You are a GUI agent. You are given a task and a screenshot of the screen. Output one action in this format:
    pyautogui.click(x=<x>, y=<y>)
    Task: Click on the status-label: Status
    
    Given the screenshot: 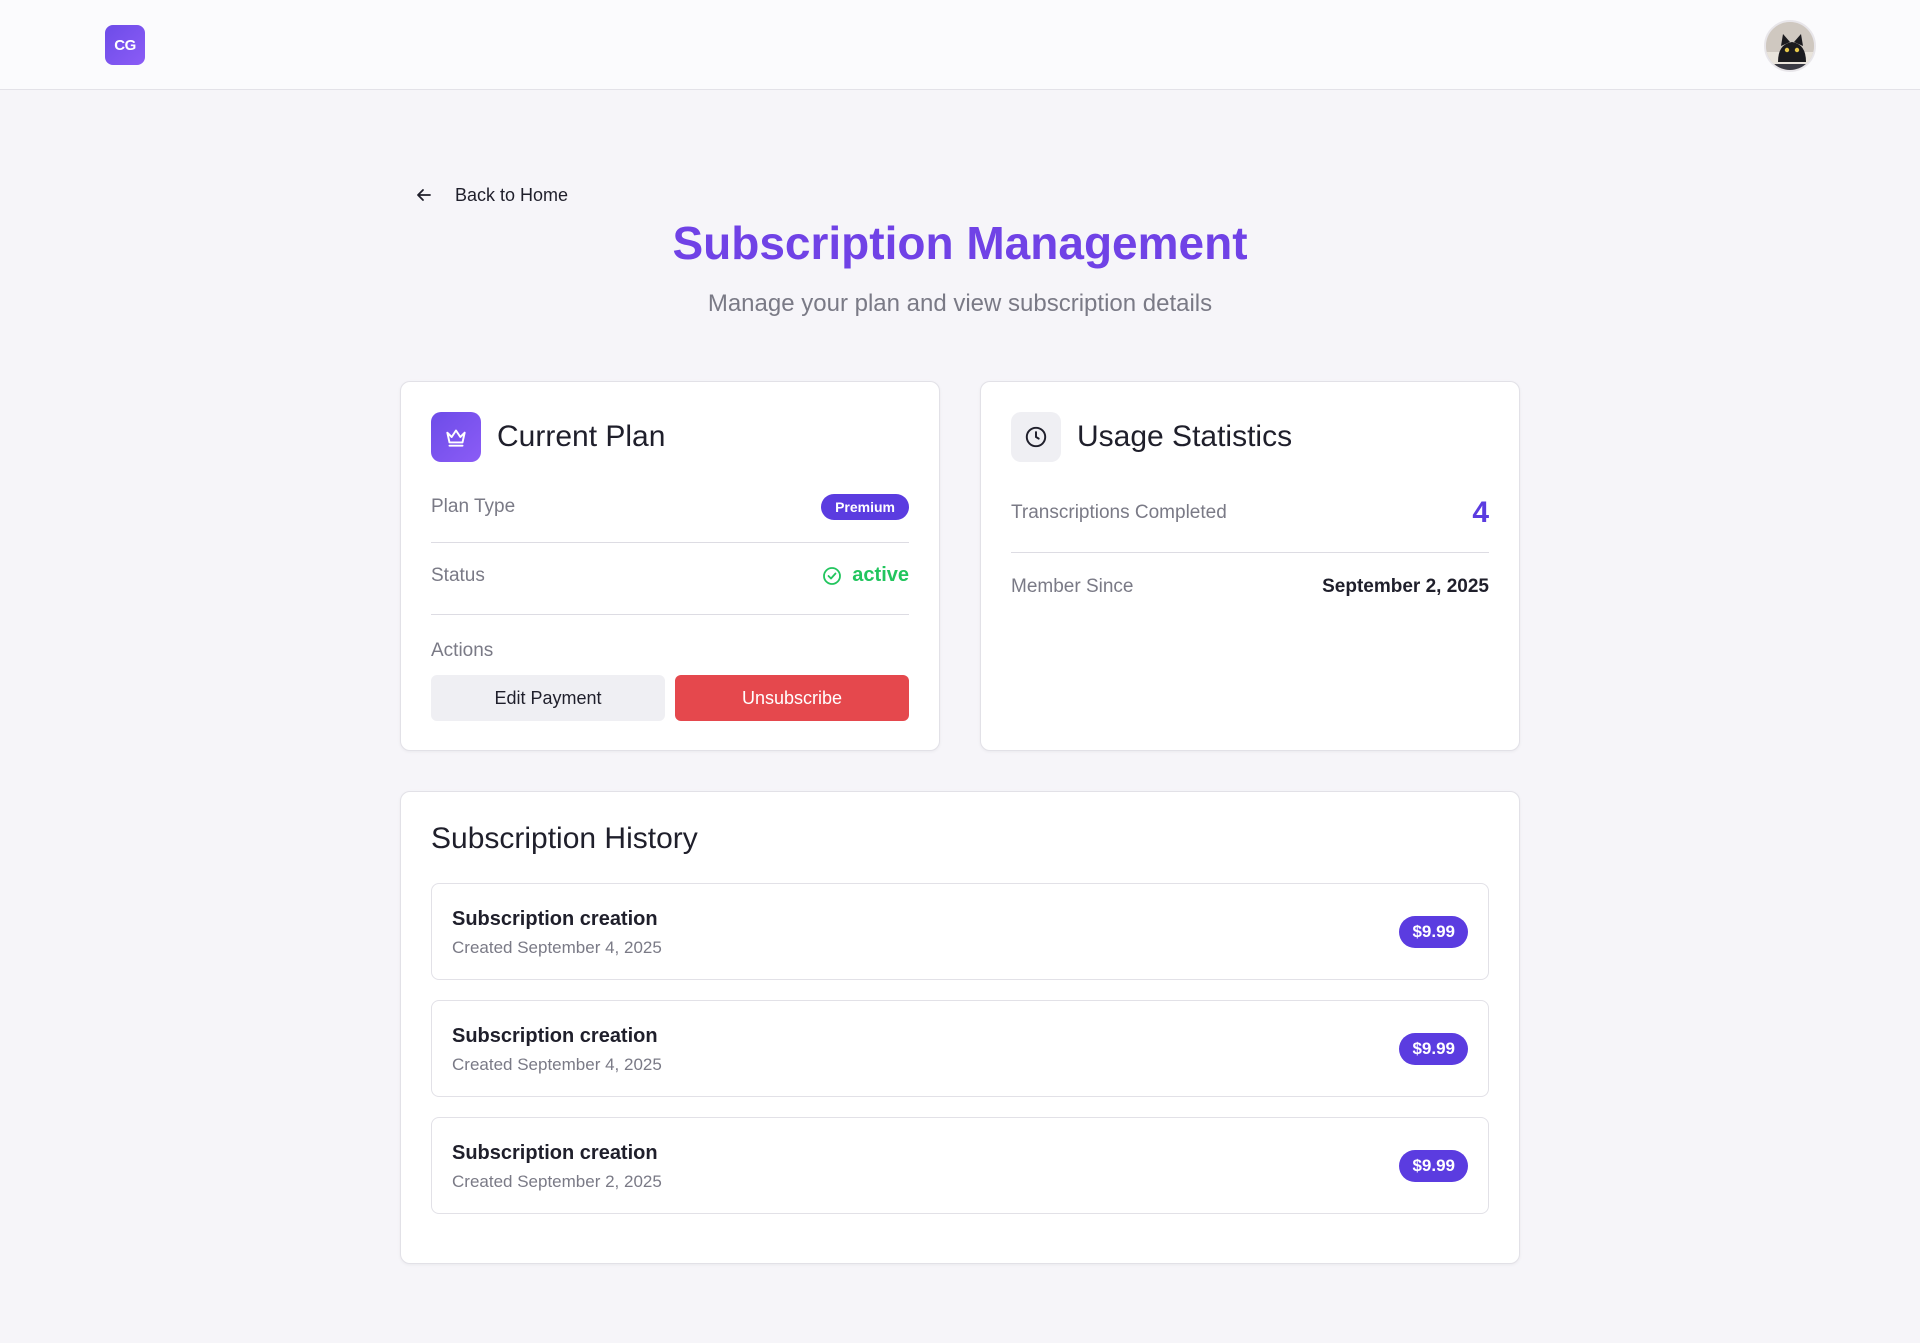 What is the action you would take?
    pyautogui.click(x=458, y=575)
    